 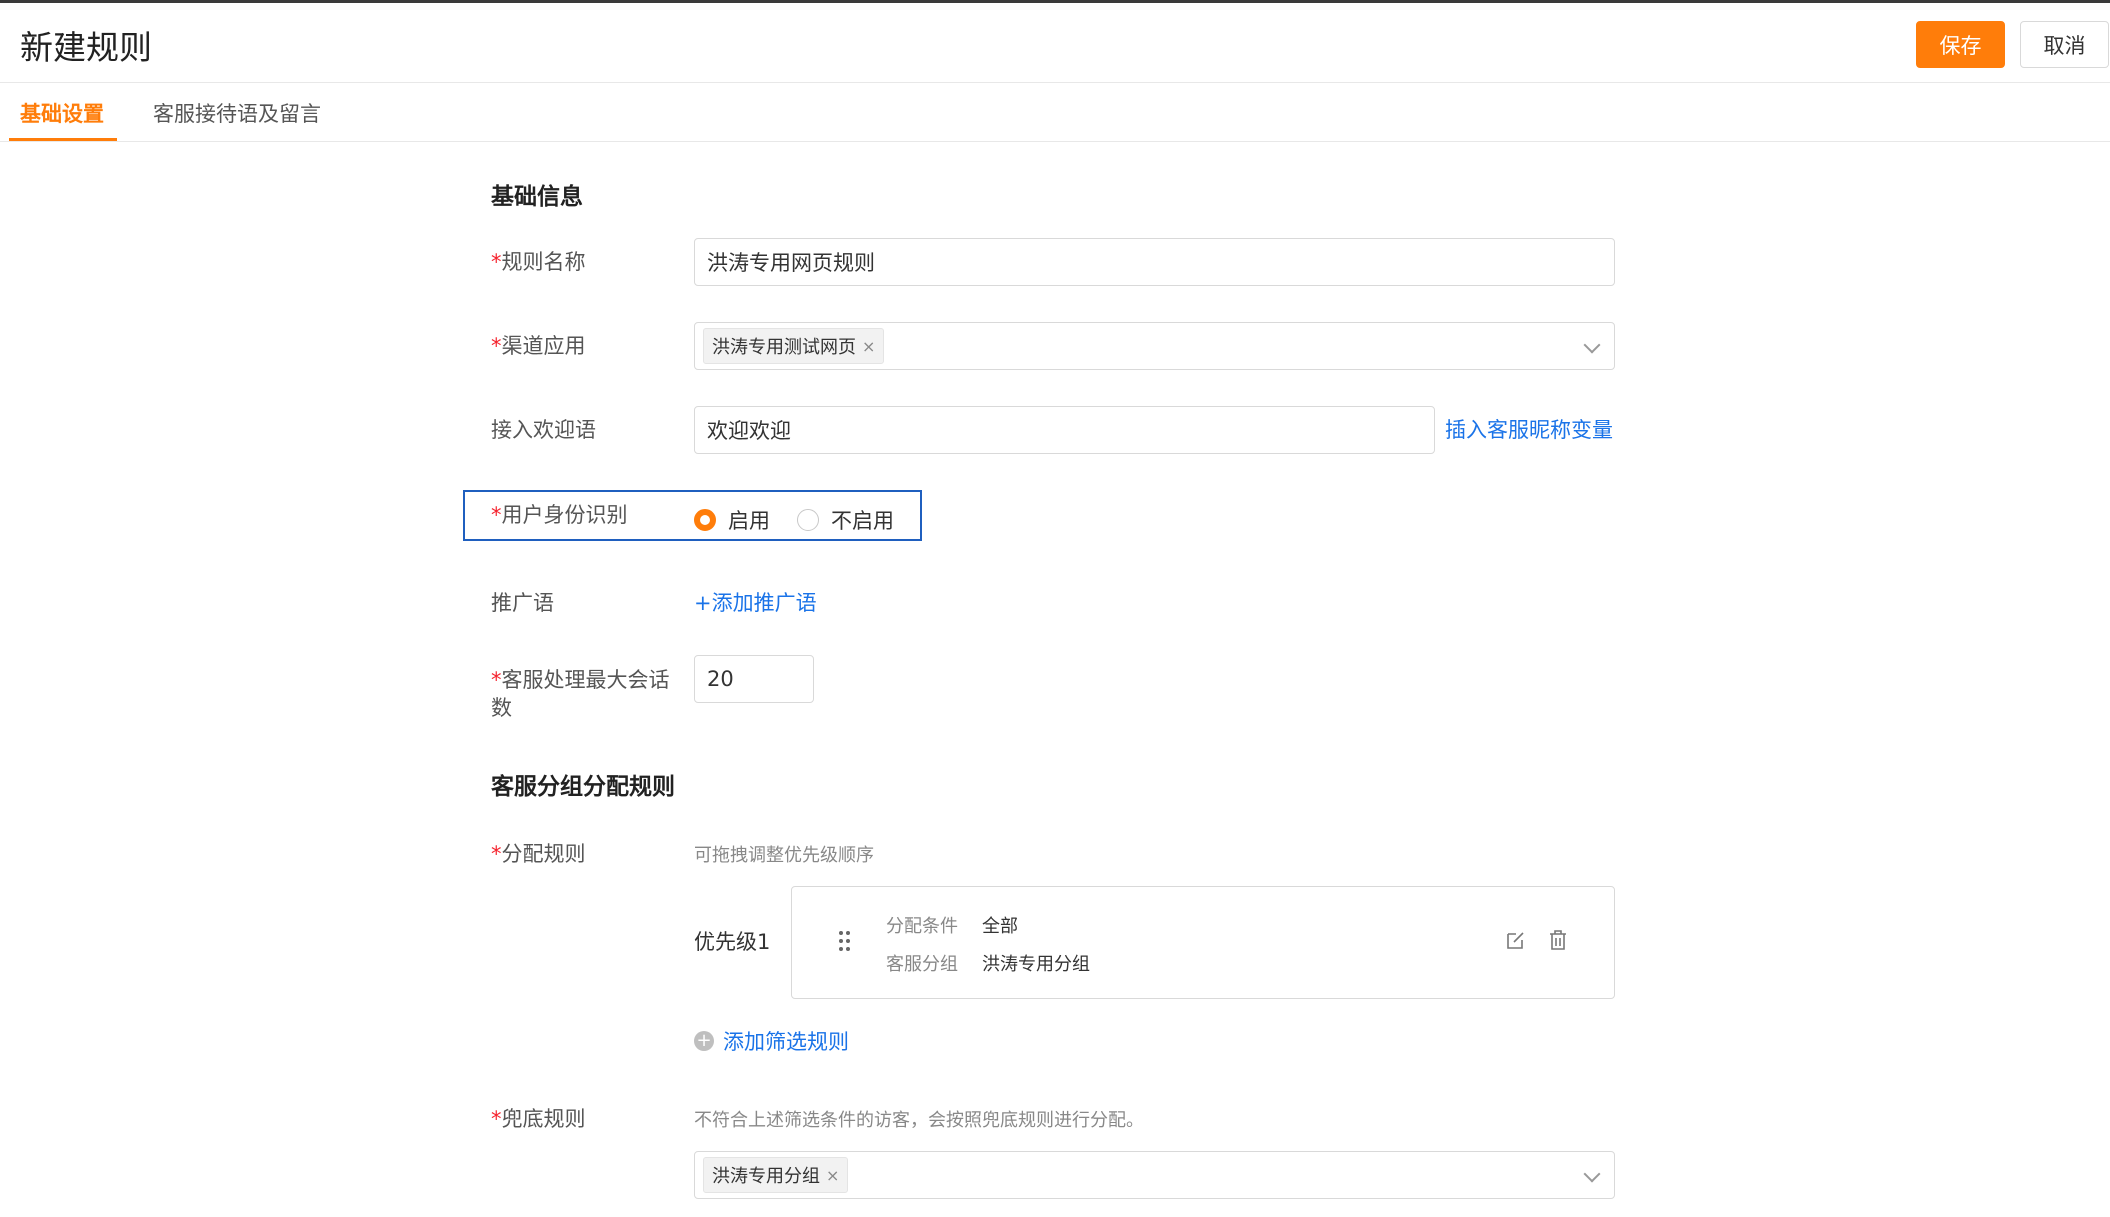 I want to click on page-title: 新建规则, so click(x=86, y=47).